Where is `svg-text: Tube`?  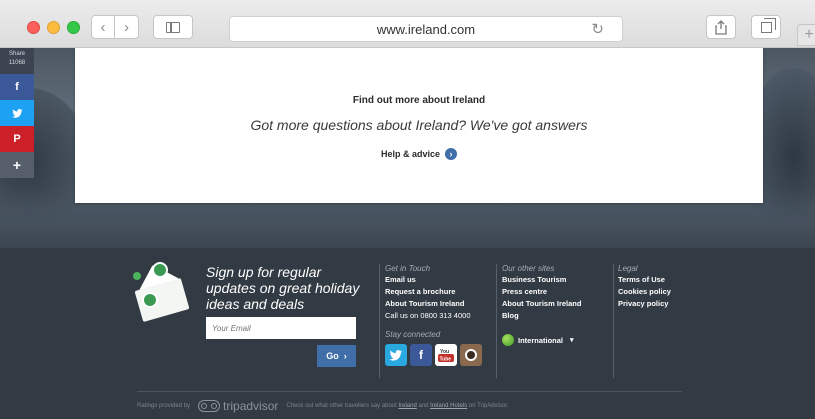 svg-text: Tube is located at coordinates (446, 360).